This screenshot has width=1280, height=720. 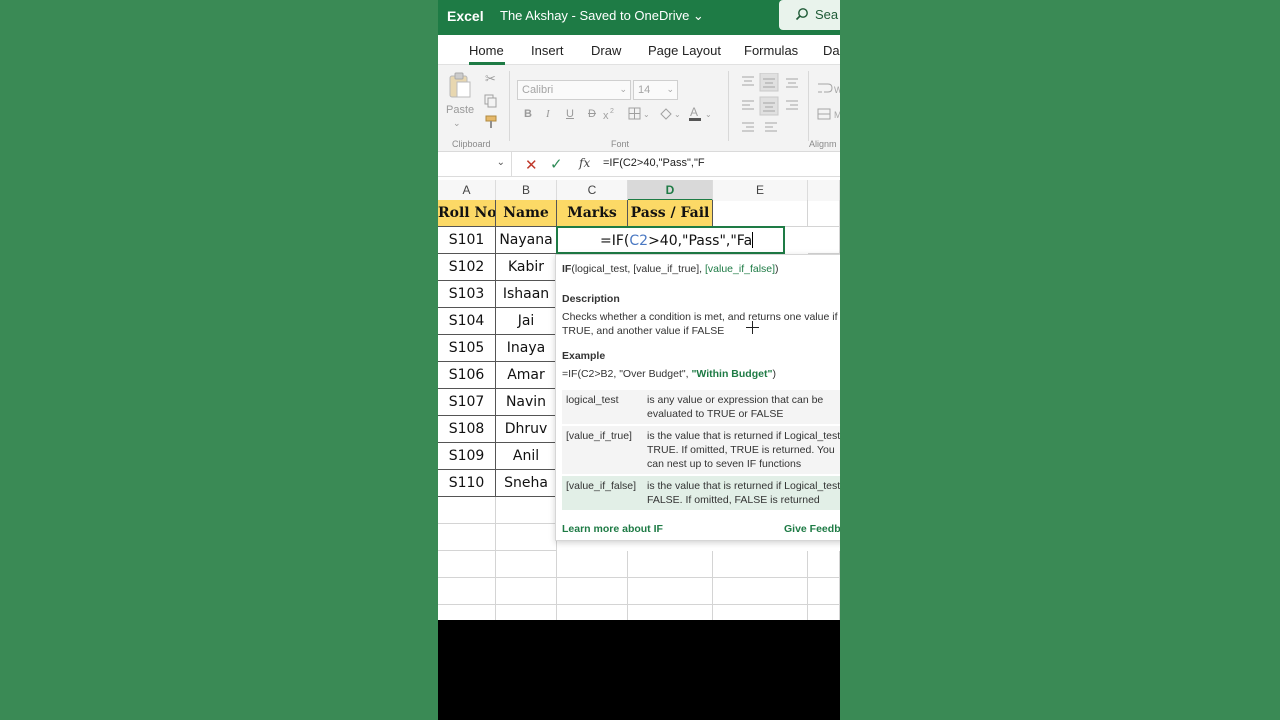 What do you see at coordinates (592, 213) in the screenshot?
I see `header-cell-marks: Marks` at bounding box center [592, 213].